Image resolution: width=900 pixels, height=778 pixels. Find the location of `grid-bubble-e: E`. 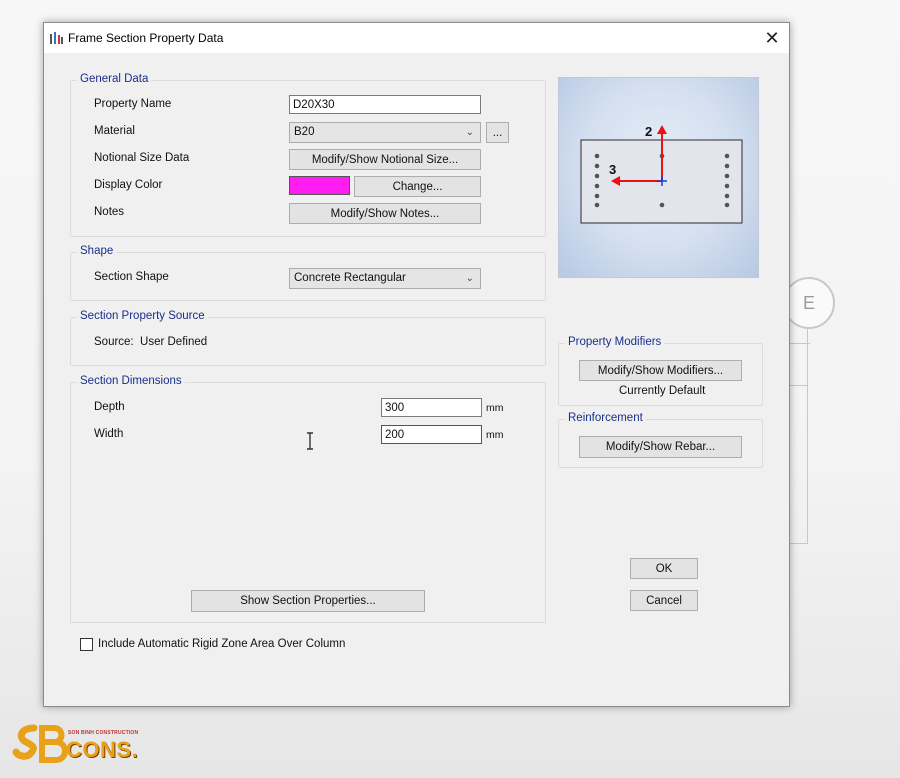

grid-bubble-e: E is located at coordinates (809, 303).